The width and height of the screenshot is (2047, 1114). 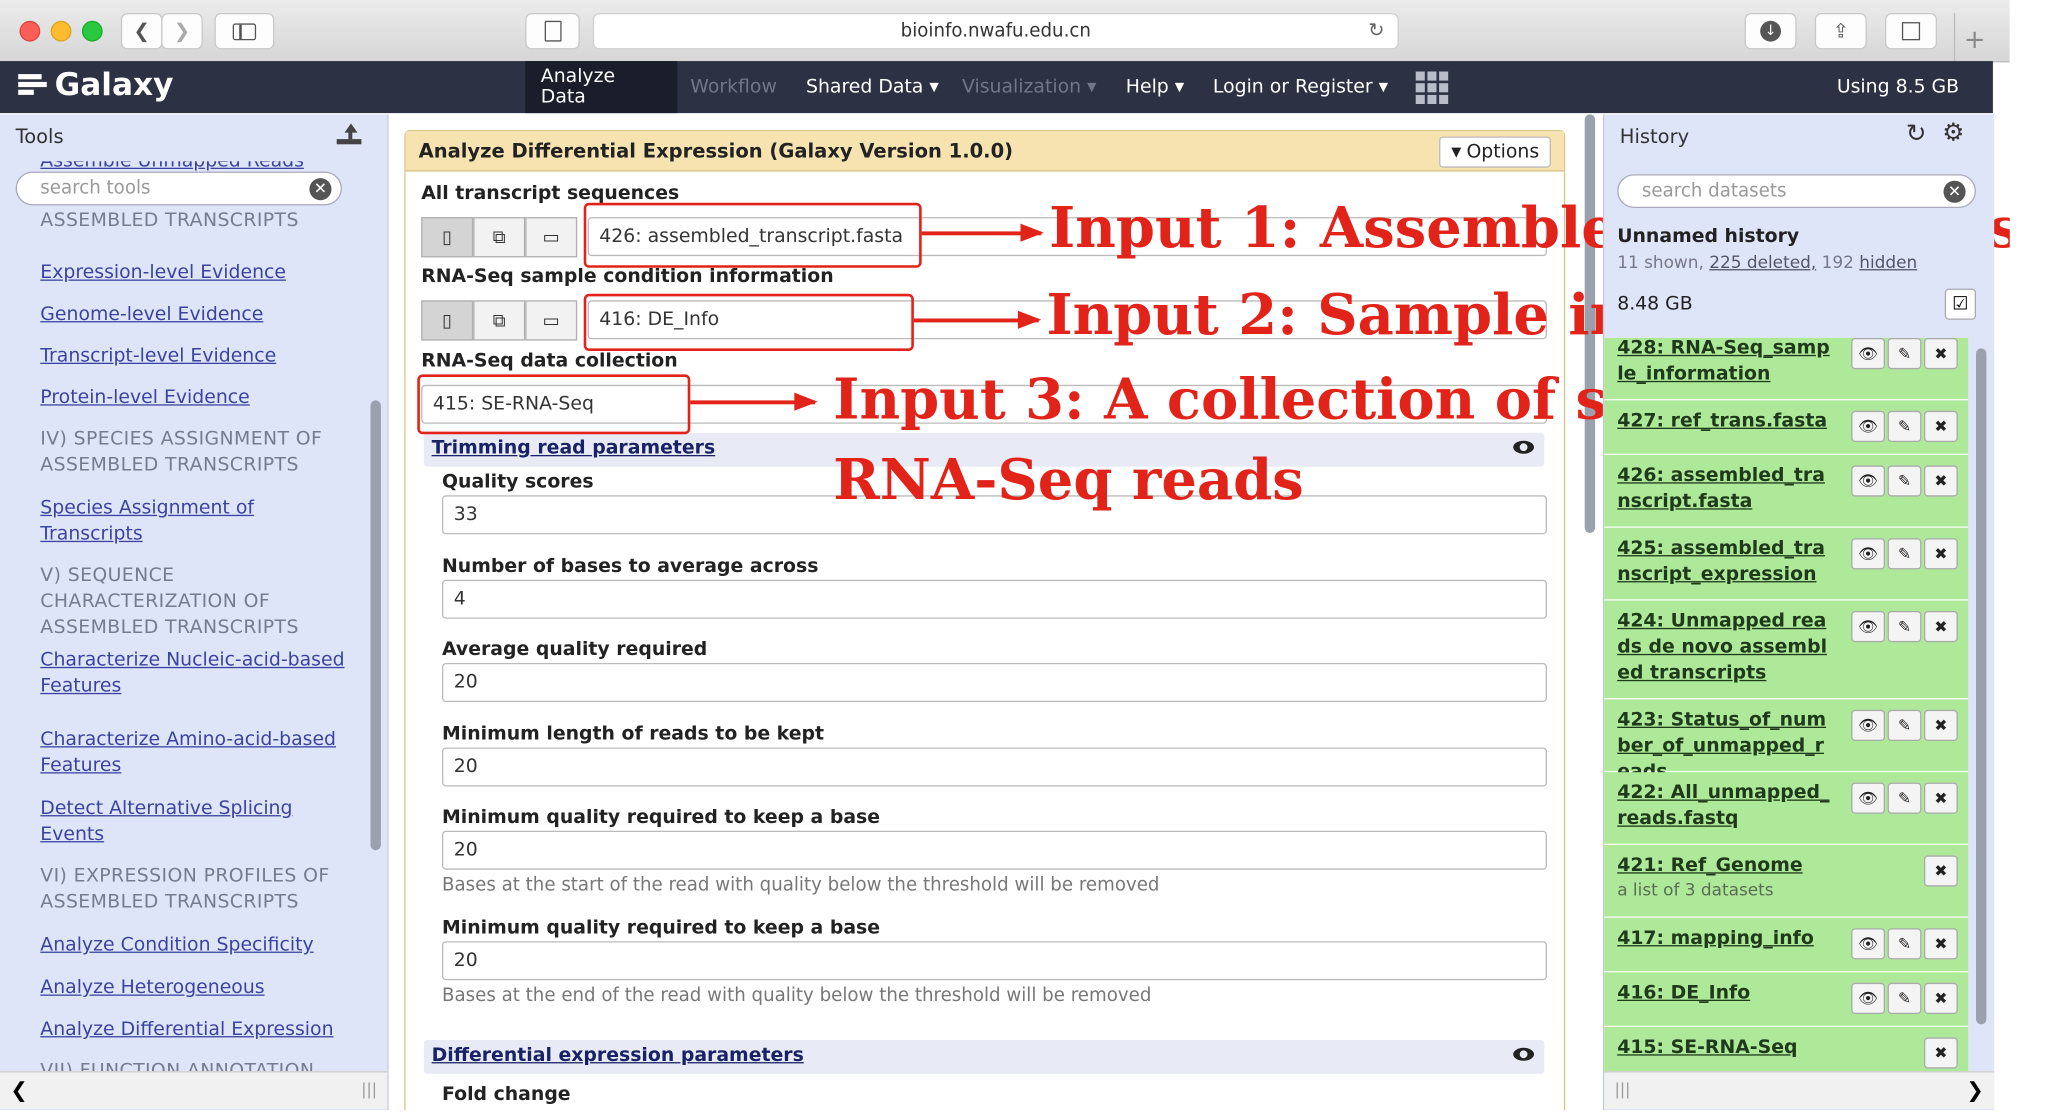 What do you see at coordinates (1523, 447) in the screenshot?
I see `eye-icon` at bounding box center [1523, 447].